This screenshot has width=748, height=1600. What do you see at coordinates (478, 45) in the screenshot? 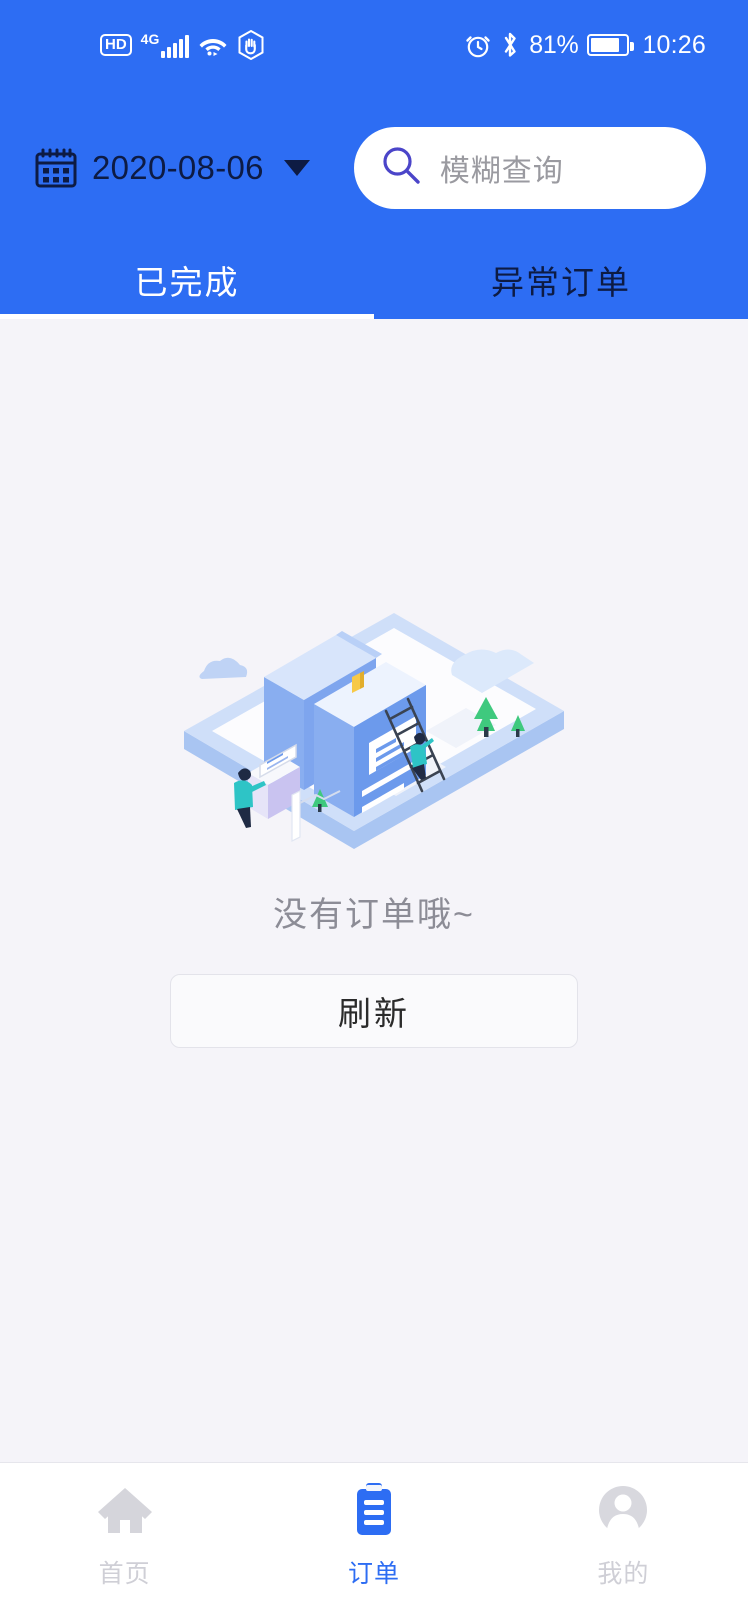
I see `alarm-clock-icon` at bounding box center [478, 45].